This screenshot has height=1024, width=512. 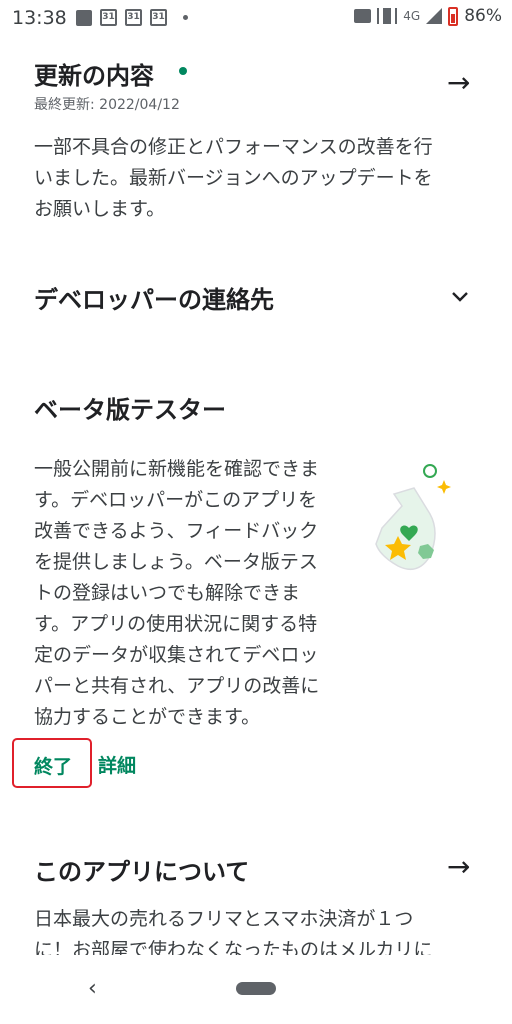 I want to click on beta-title: ベータ版テスター, so click(x=130, y=410).